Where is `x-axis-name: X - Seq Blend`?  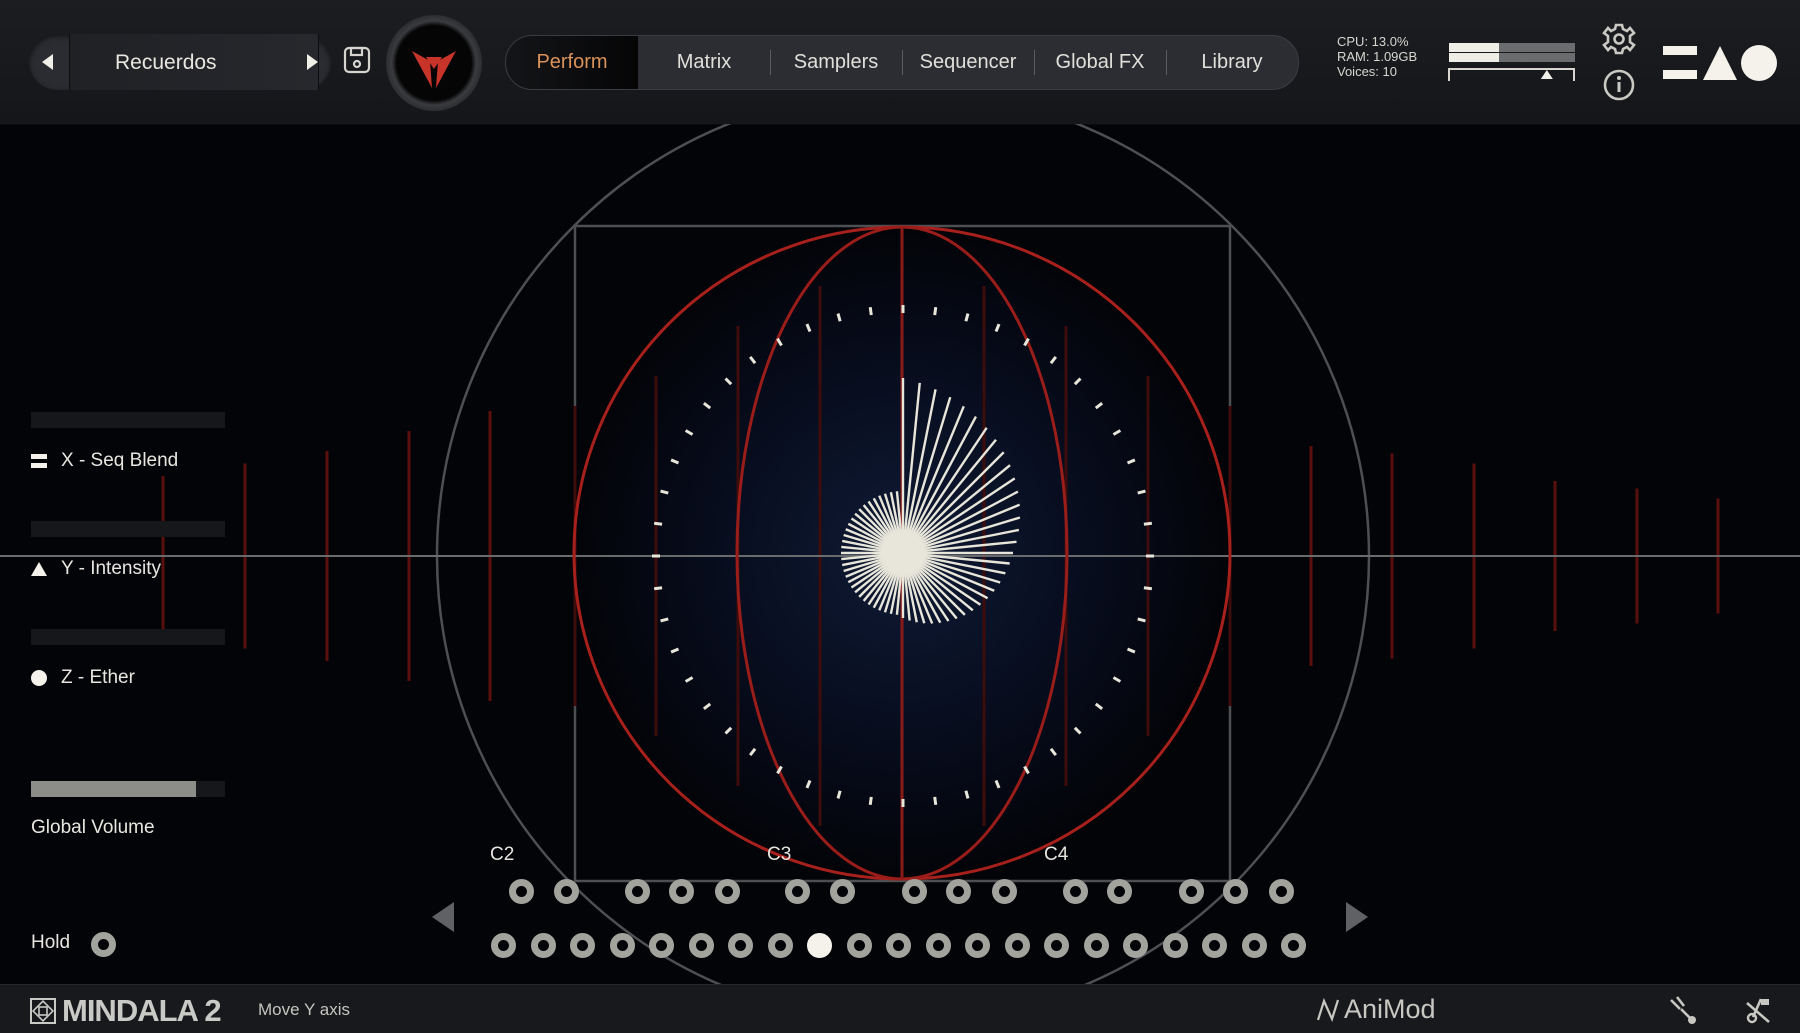
x-axis-name: X - Seq Blend is located at coordinates (120, 460).